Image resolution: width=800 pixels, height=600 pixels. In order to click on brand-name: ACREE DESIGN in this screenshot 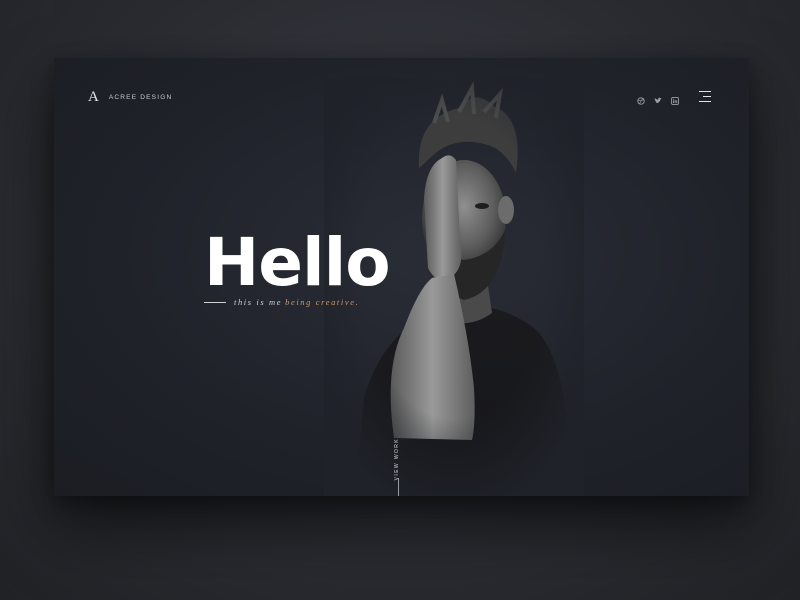, I will do `click(140, 97)`.